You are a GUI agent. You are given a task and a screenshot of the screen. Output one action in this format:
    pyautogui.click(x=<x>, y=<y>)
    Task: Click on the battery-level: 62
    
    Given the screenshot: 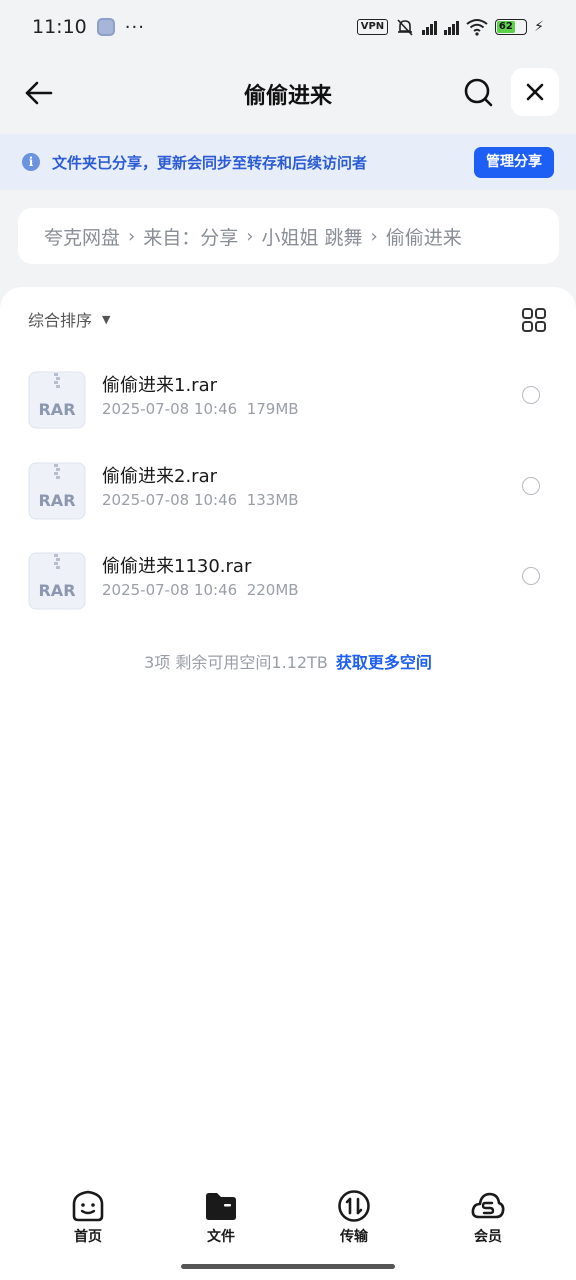 What is the action you would take?
    pyautogui.click(x=506, y=27)
    